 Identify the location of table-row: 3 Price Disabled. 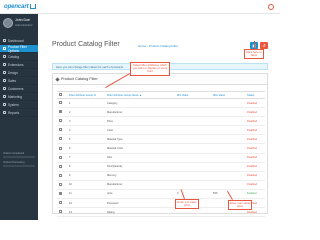
(161, 121).